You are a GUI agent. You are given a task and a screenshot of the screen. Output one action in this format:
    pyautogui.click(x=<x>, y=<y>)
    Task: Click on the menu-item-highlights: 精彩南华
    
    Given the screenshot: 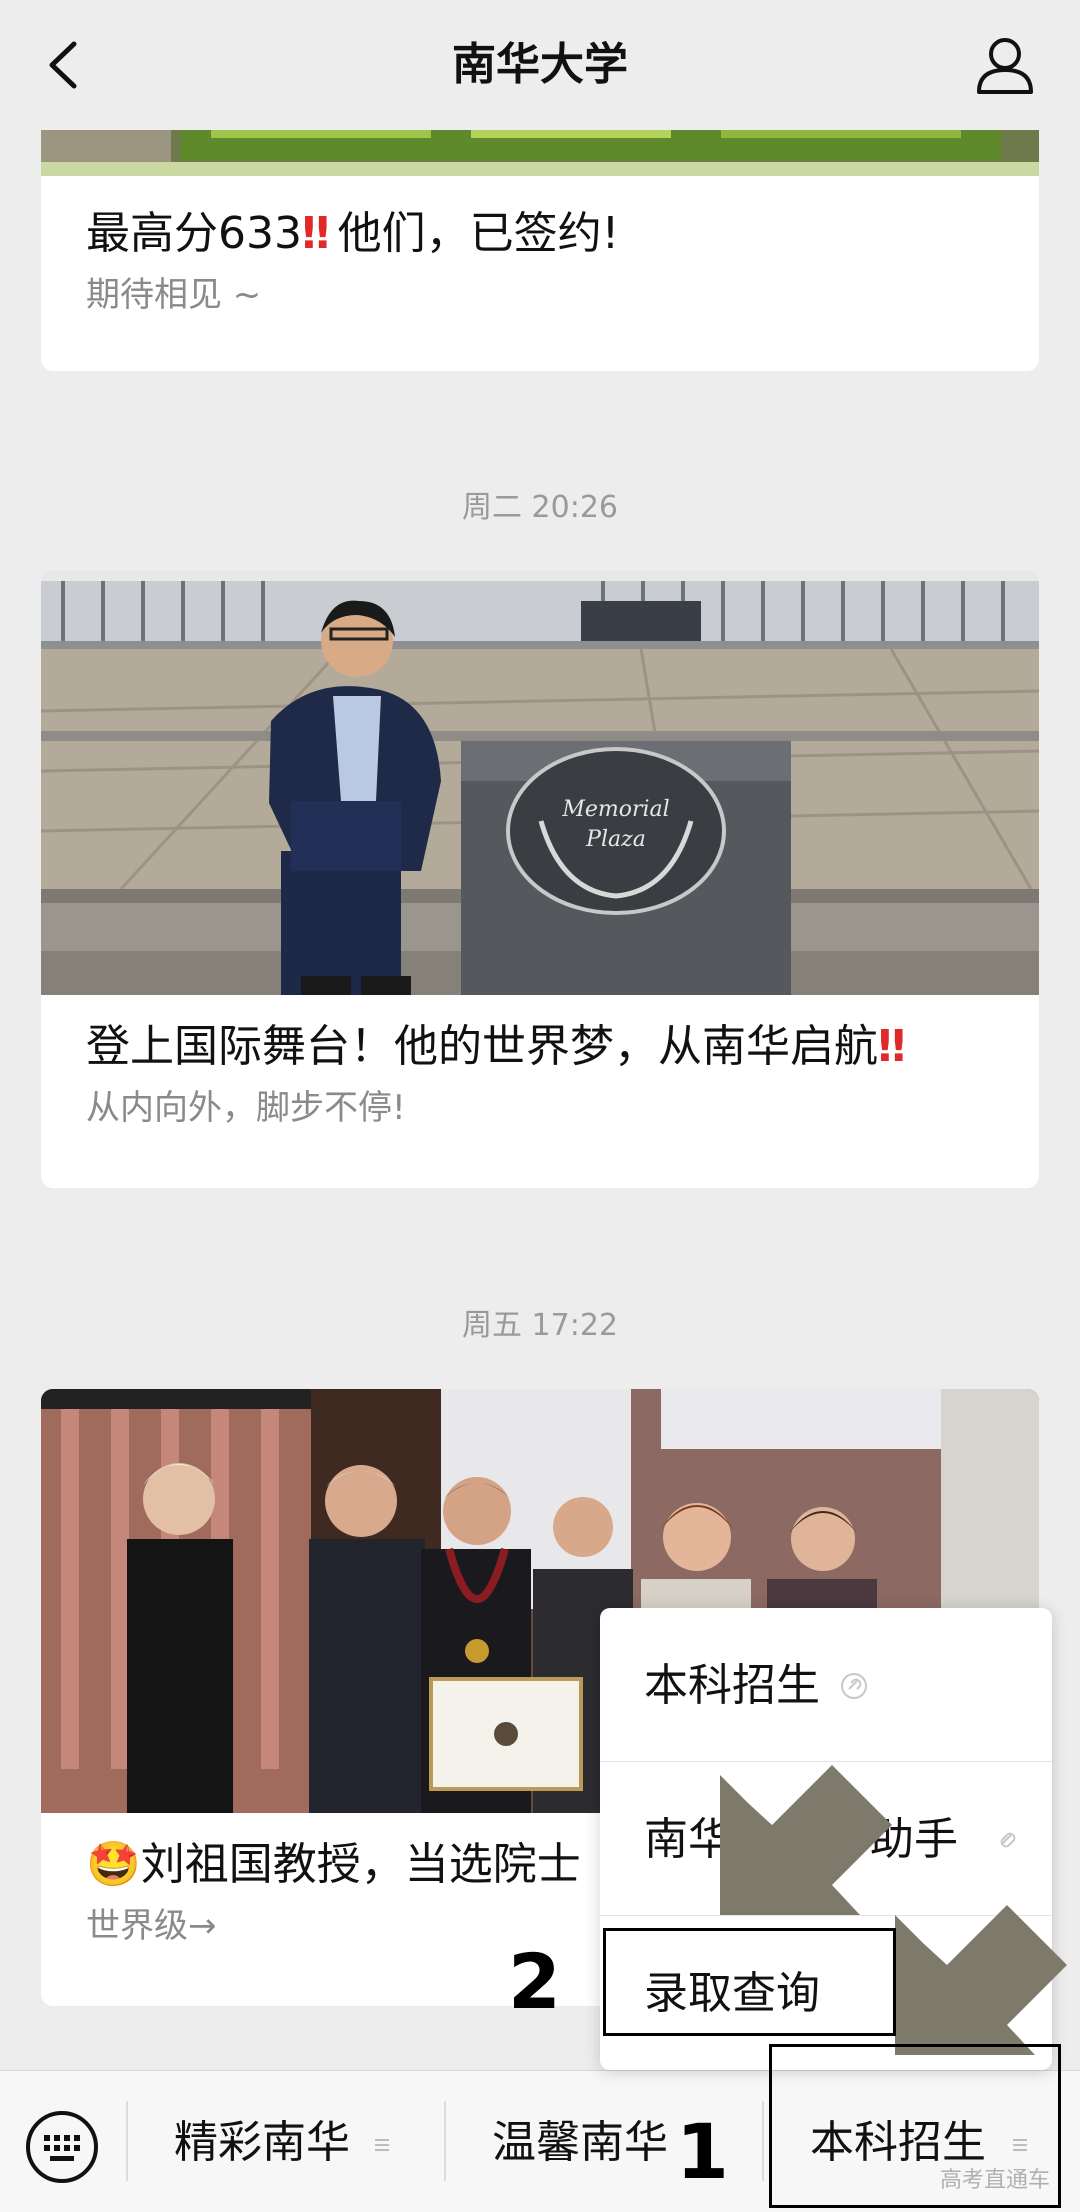 What is the action you would take?
    pyautogui.click(x=286, y=2141)
    